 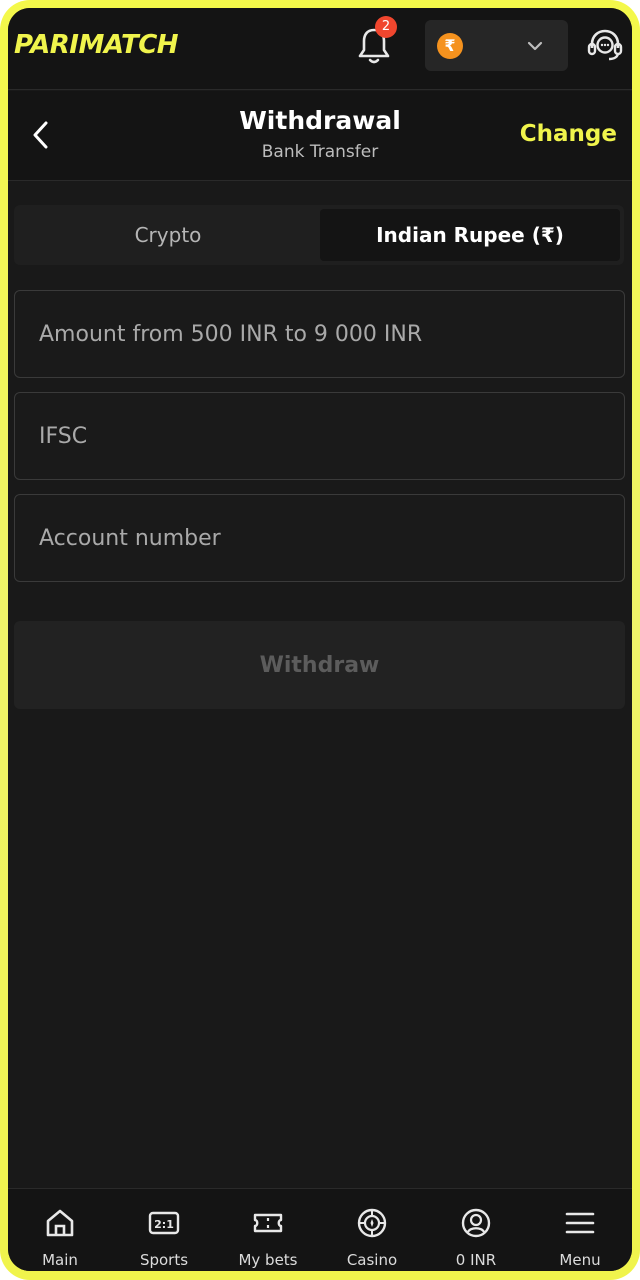 I want to click on casino-chip-icon, so click(x=372, y=1223).